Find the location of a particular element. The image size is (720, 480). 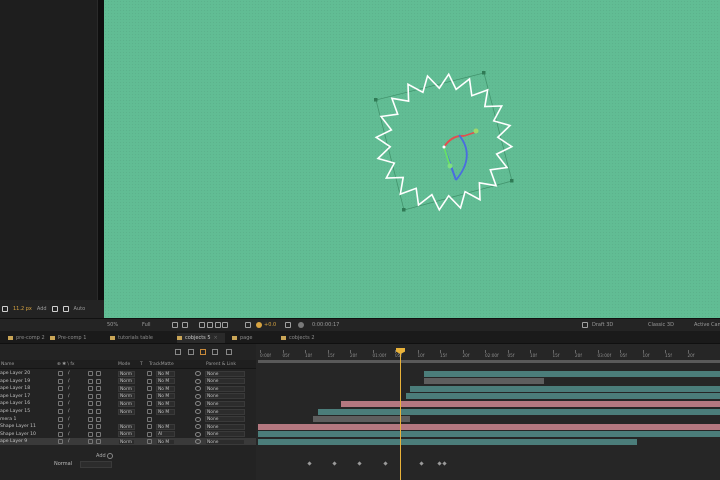

layer-name: ape Layer 17 is located at coordinates (24, 396).